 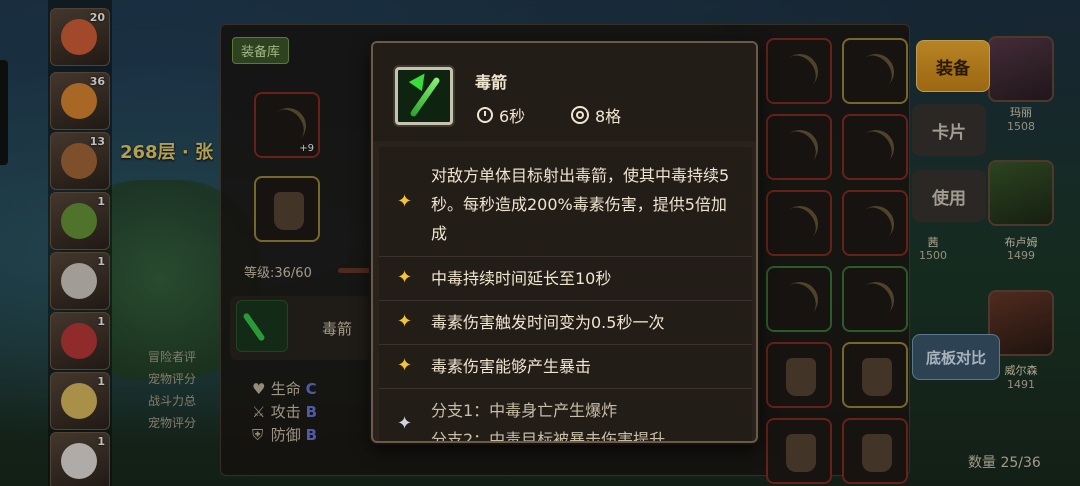 I want to click on branch-1: 分支1：中毒身亡产生爆炸, so click(x=524, y=410).